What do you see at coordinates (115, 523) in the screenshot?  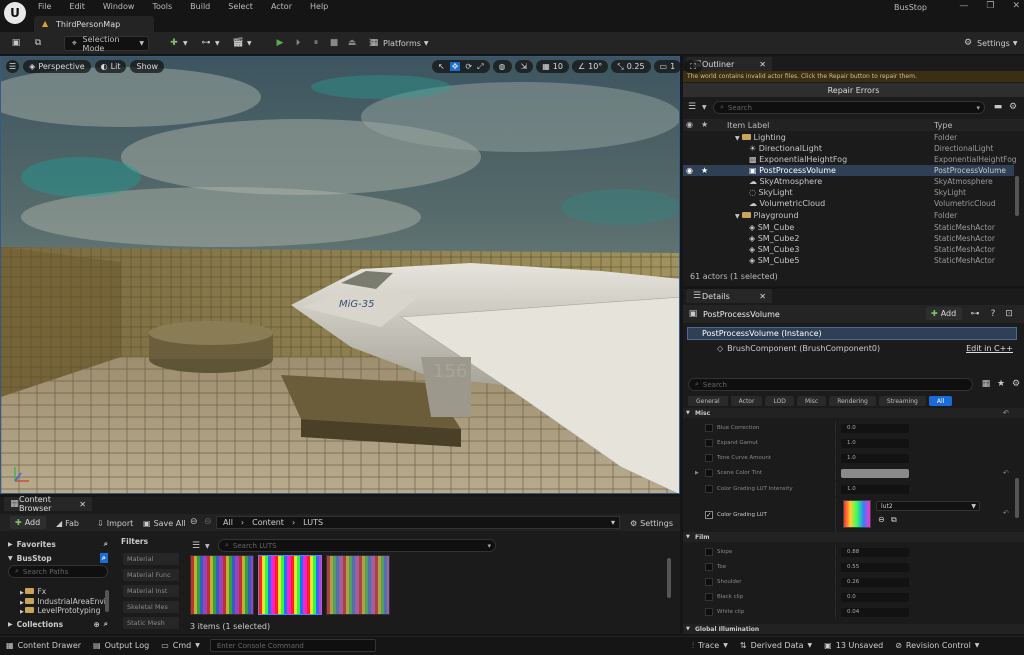 I see `import-button: ⇩ Import` at bounding box center [115, 523].